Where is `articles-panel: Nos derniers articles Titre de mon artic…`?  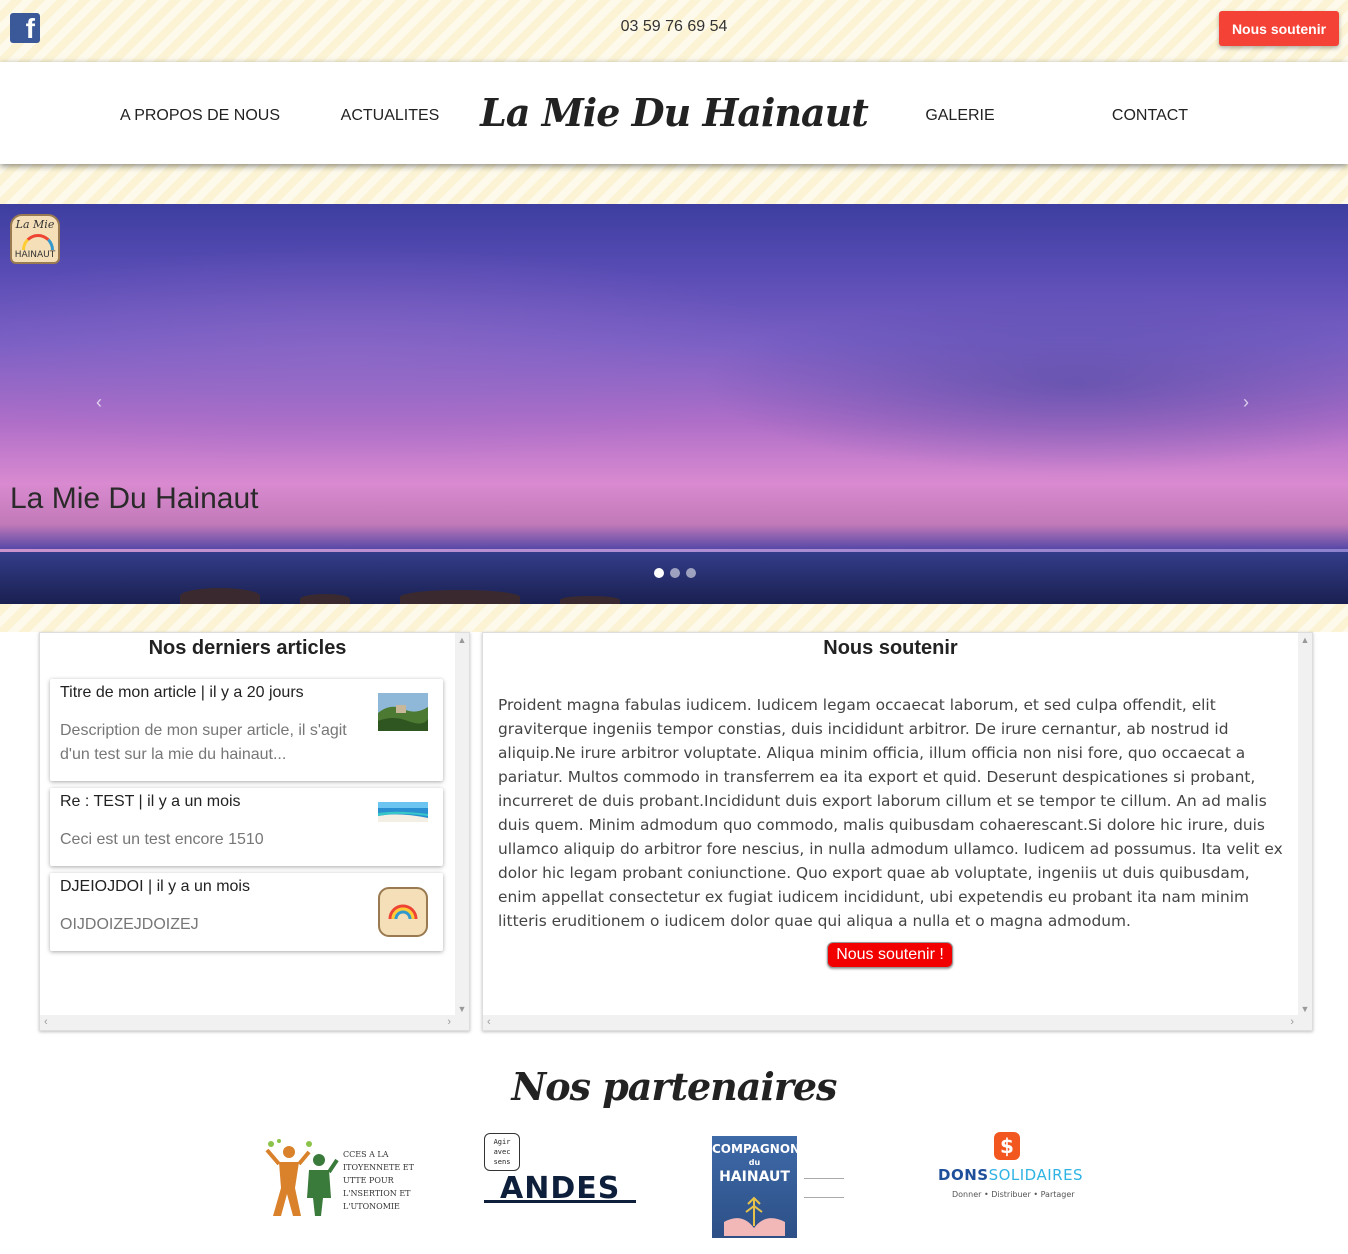 articles-panel: Nos derniers articles Titre de mon artic… is located at coordinates (254, 831).